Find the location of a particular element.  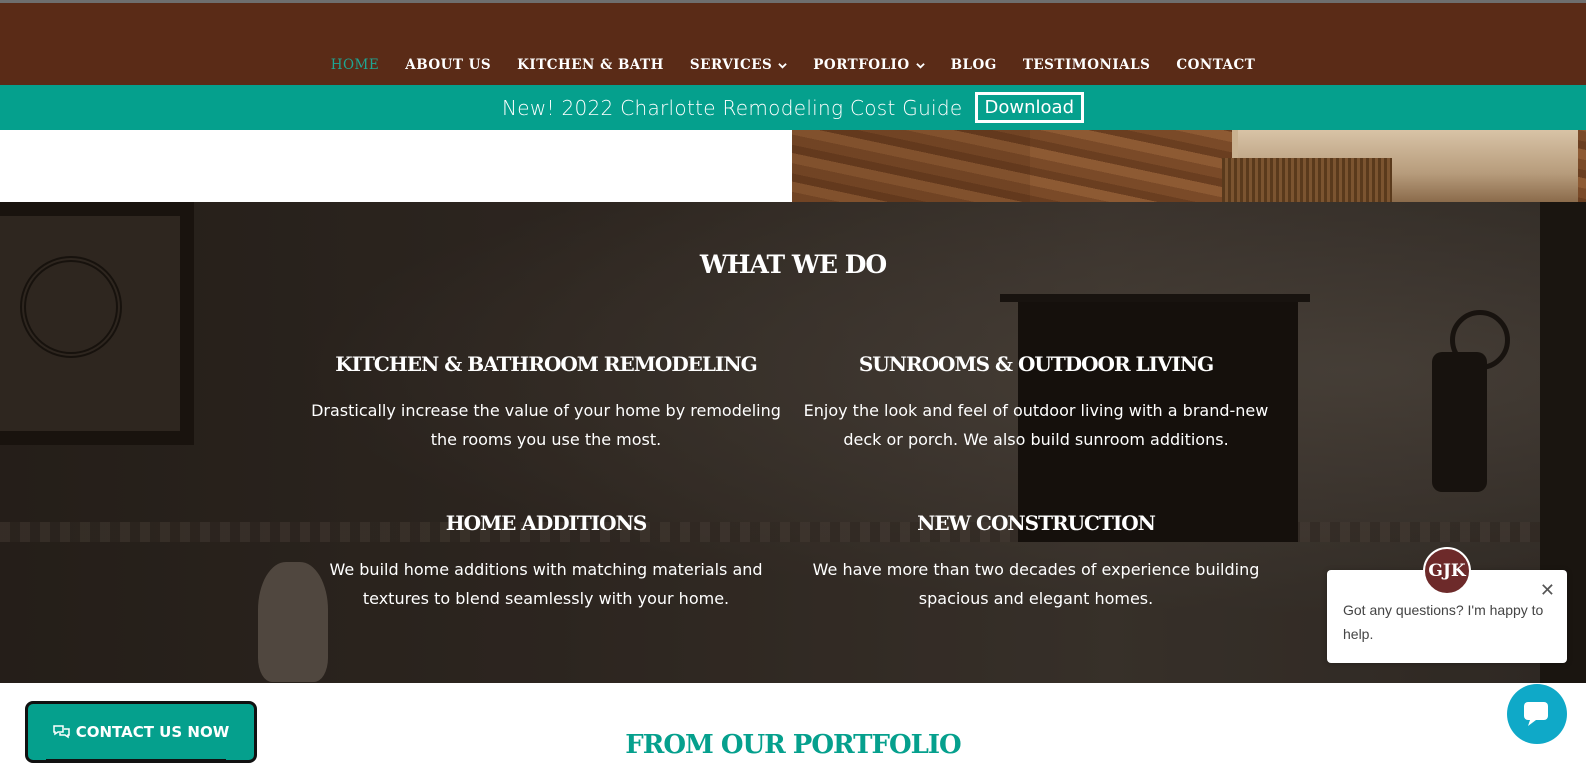

nav-item-services: SERVICES is located at coordinates (738, 65).